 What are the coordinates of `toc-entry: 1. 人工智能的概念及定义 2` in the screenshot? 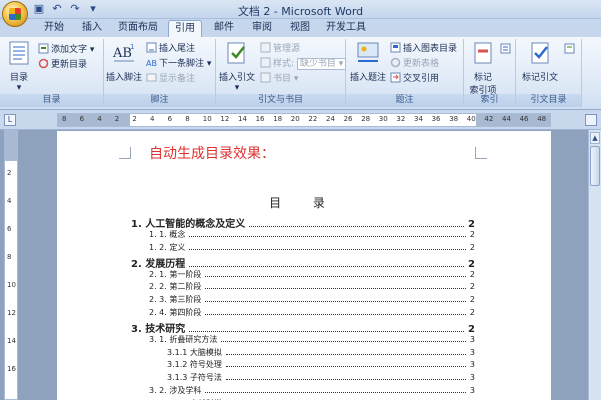 It's located at (303, 222).